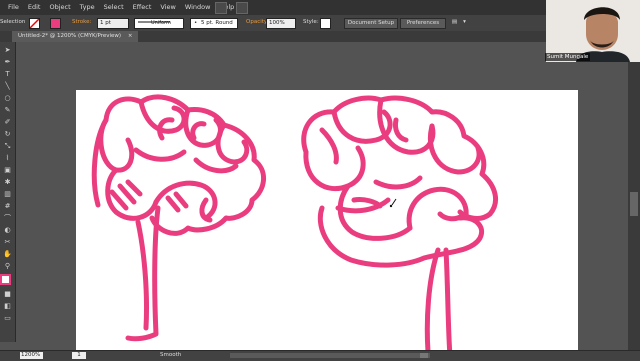  I want to click on free-transform-icon: ▣, so click(7, 170).